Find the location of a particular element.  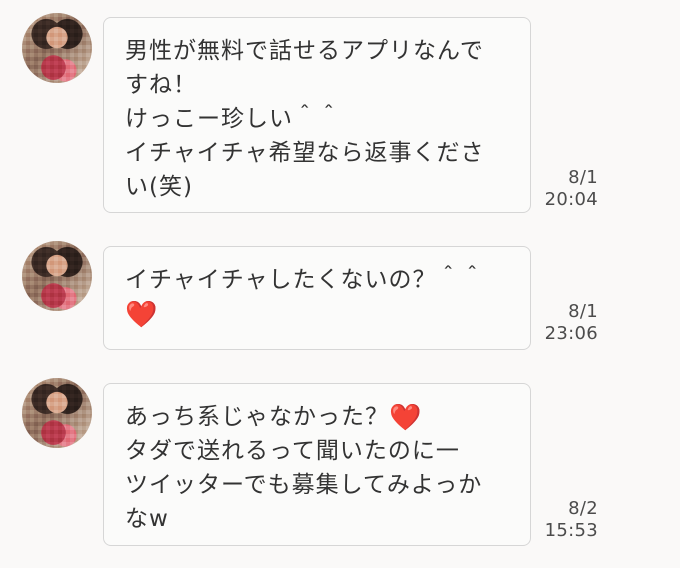

message-date: 8/2 is located at coordinates (583, 508).